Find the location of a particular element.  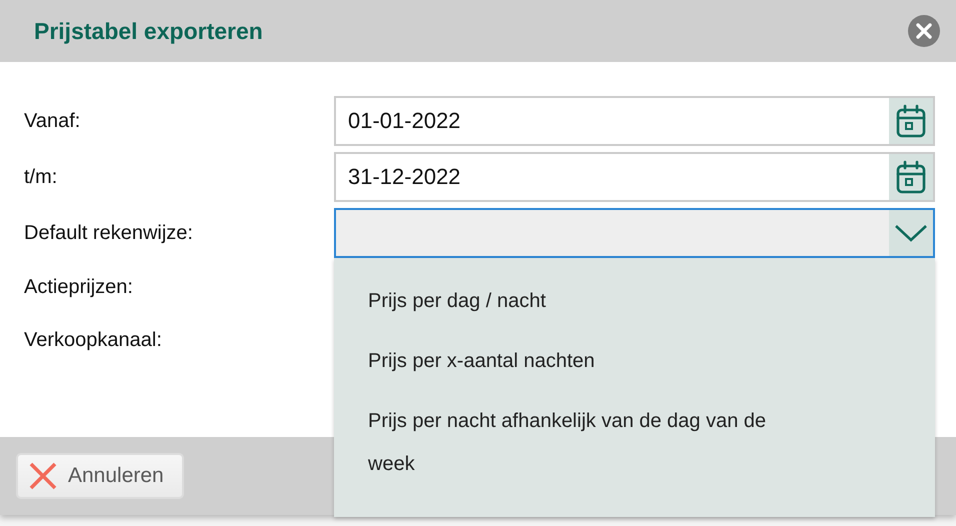

close-button is located at coordinates (924, 31).